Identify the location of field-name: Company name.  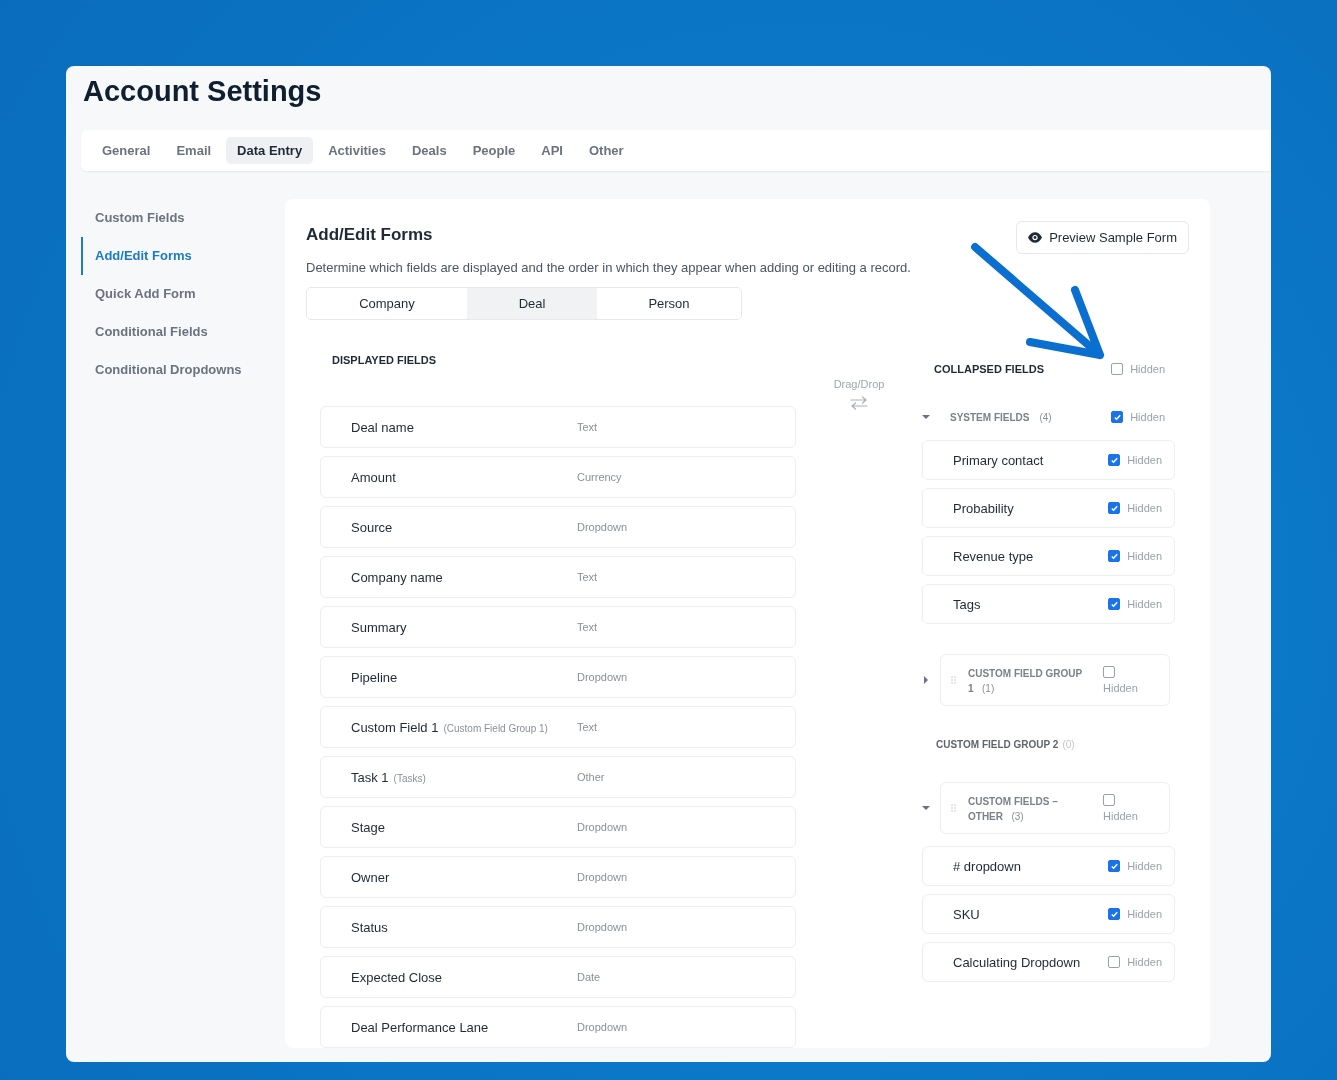
(397, 577).